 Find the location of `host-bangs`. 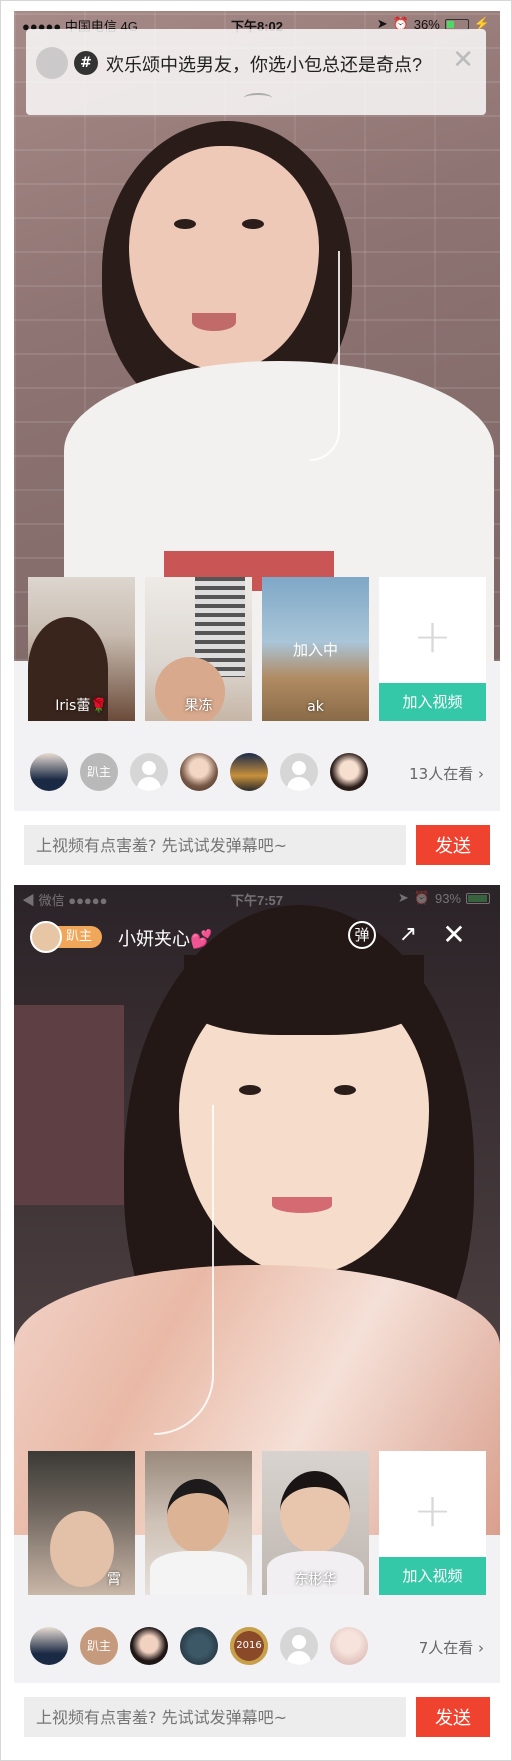

host-bangs is located at coordinates (304, 995).